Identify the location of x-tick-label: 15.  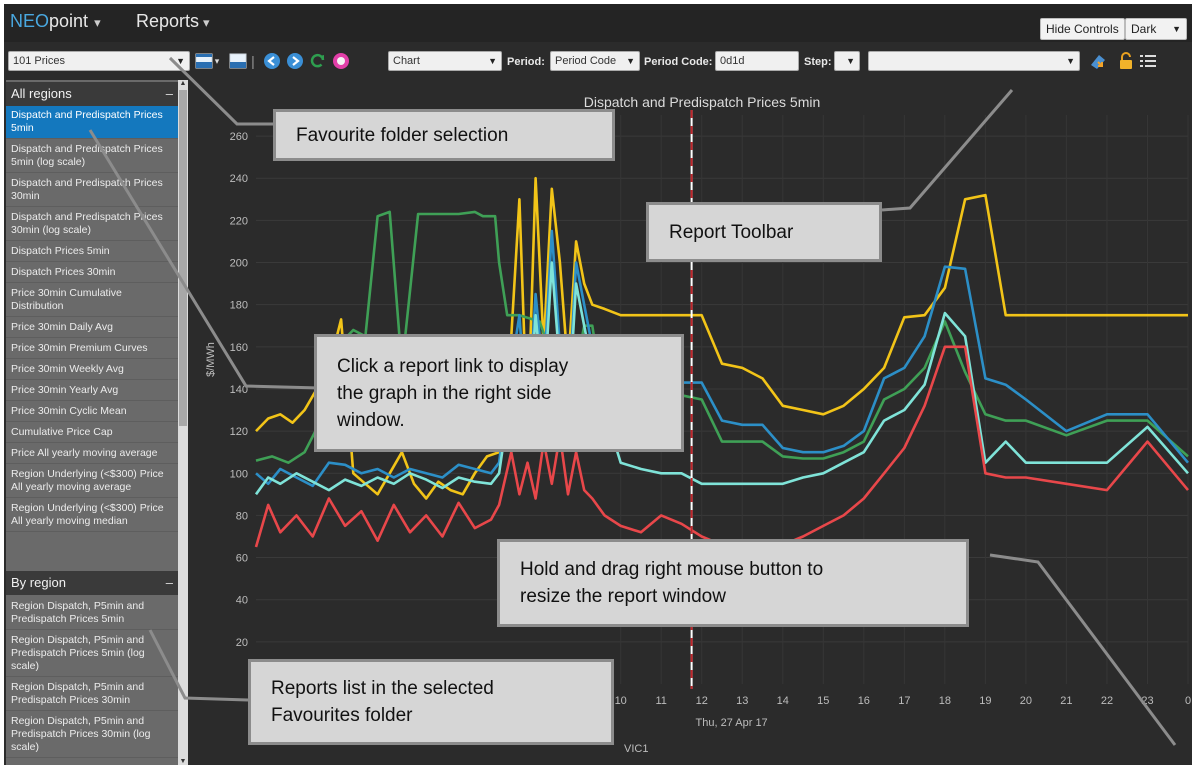
(823, 701).